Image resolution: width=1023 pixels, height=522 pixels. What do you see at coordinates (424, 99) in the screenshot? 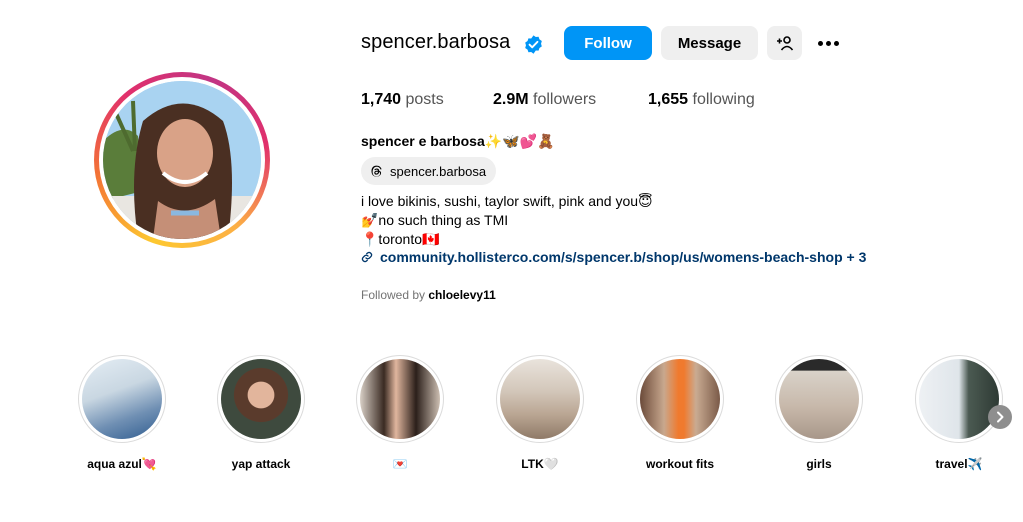
I see `posts-label: posts` at bounding box center [424, 99].